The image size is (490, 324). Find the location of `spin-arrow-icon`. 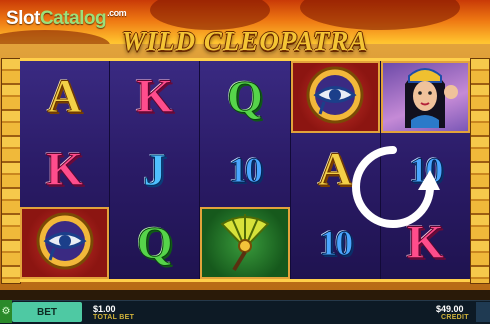

spin-arrow-icon is located at coordinates (393, 187).